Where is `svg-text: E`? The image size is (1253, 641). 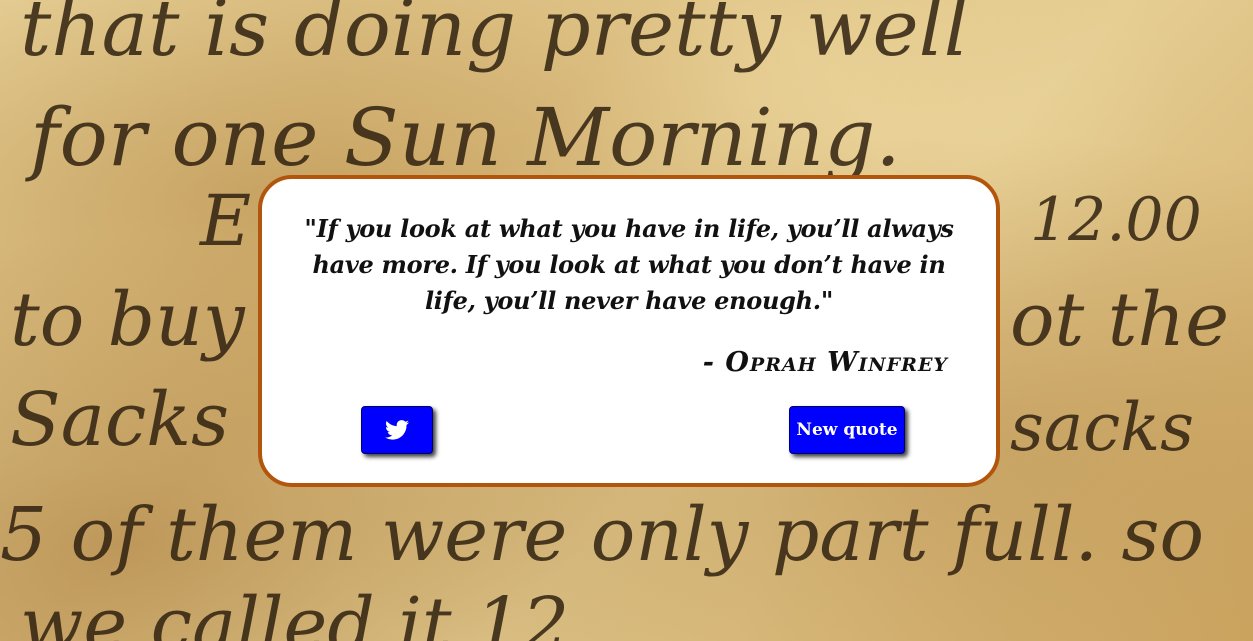
svg-text: E is located at coordinates (224, 221).